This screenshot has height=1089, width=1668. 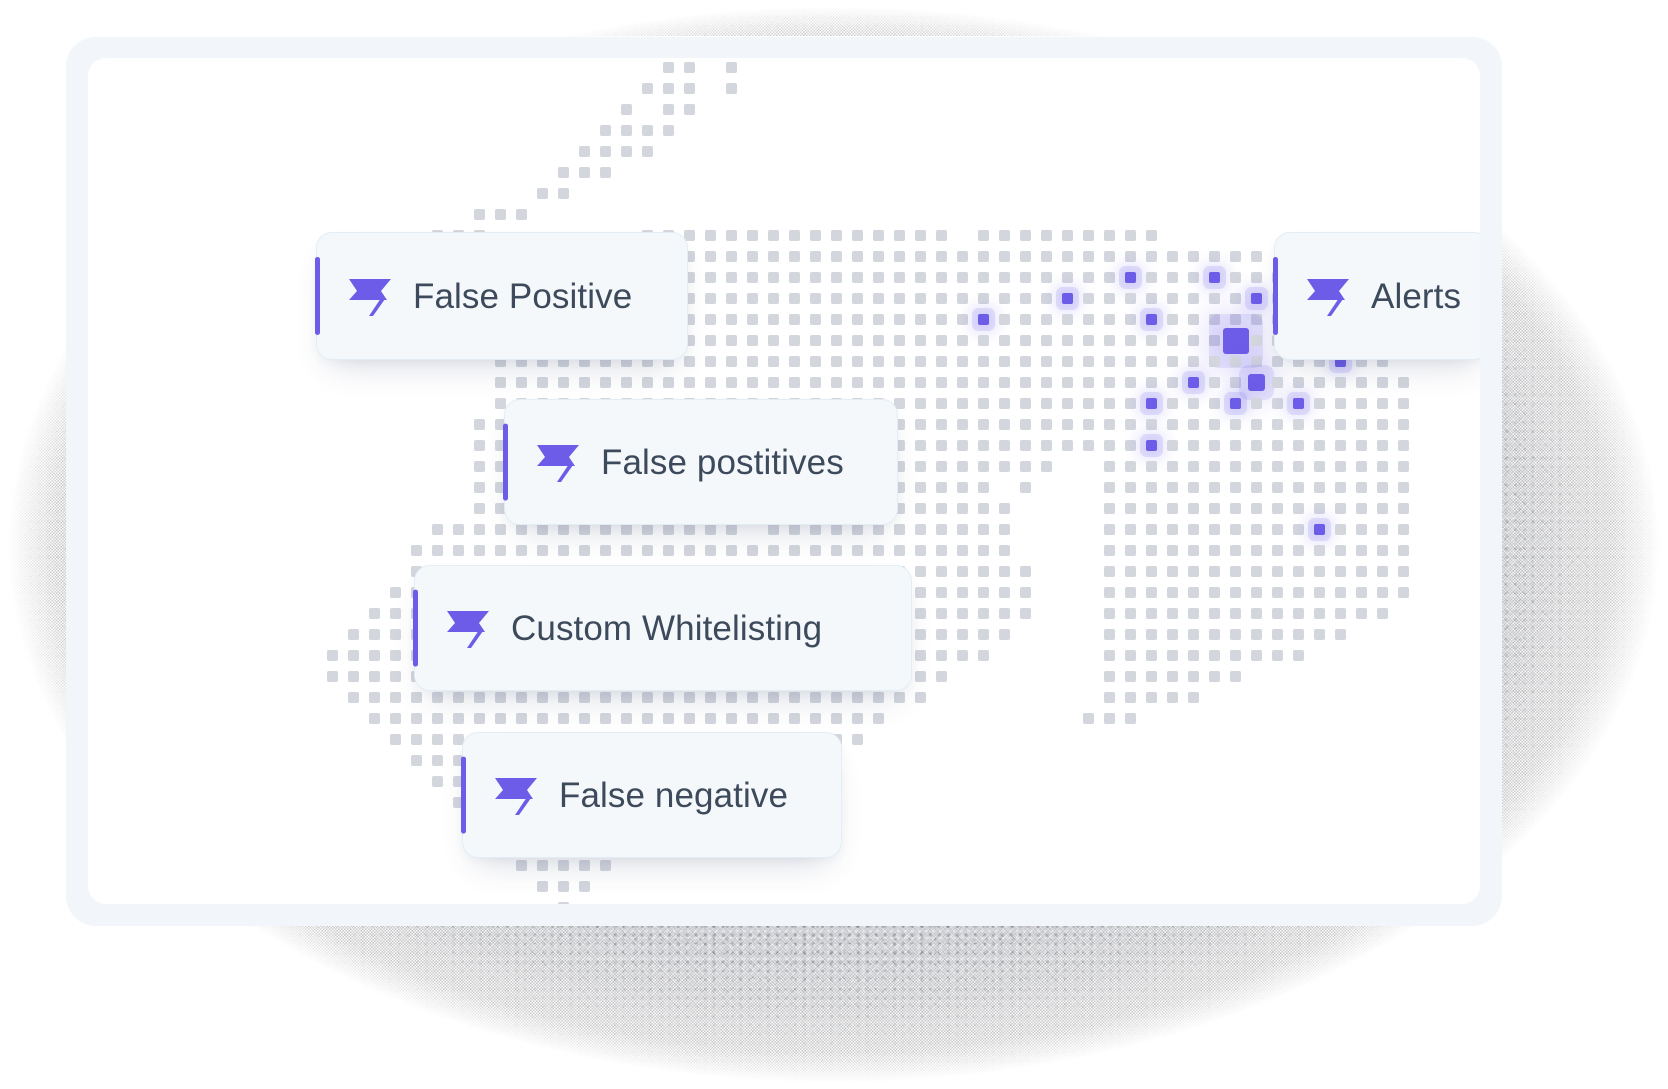 I want to click on card-false-negative: False negative, so click(x=651, y=795).